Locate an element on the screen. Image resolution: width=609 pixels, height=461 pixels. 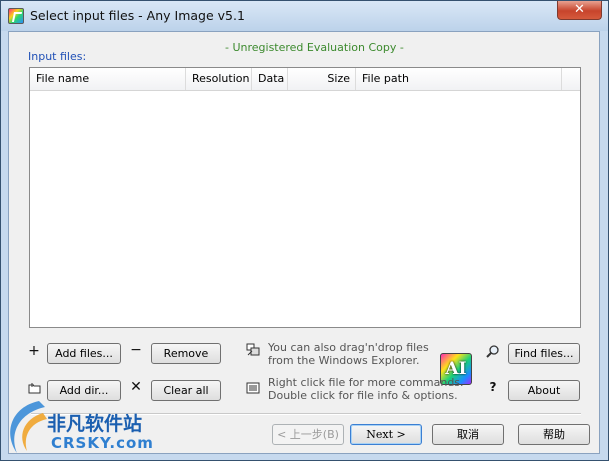
help-button: 帮助 is located at coordinates (554, 434).